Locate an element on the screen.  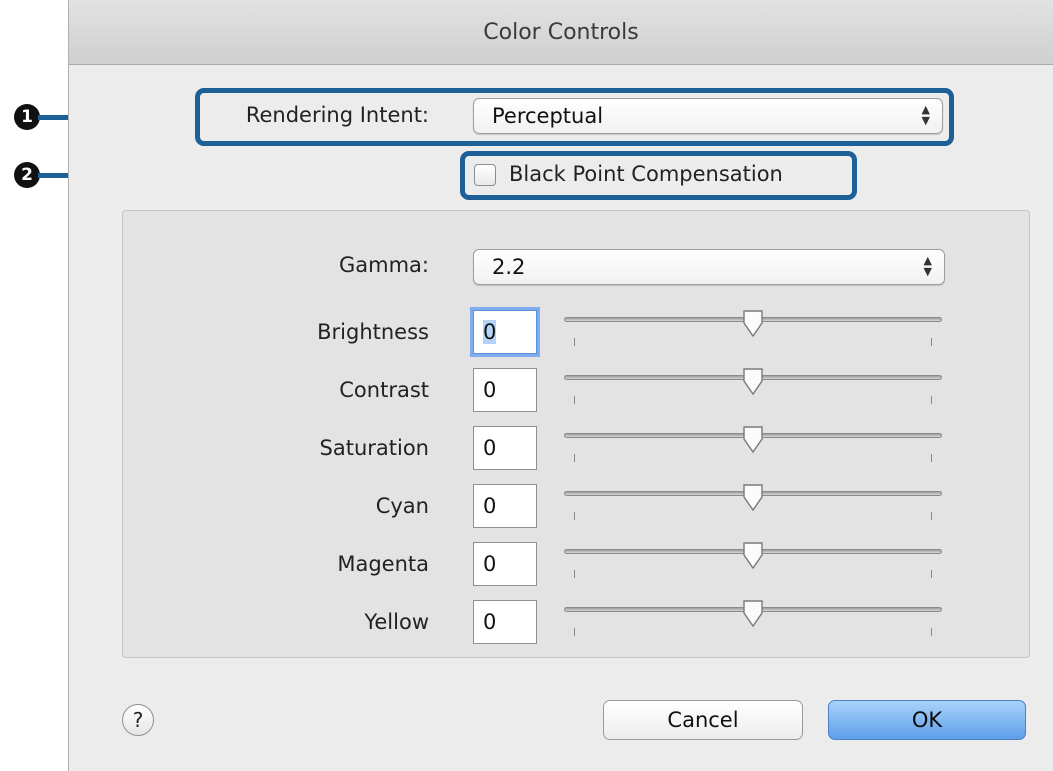
slider-saturation is located at coordinates (753, 448).